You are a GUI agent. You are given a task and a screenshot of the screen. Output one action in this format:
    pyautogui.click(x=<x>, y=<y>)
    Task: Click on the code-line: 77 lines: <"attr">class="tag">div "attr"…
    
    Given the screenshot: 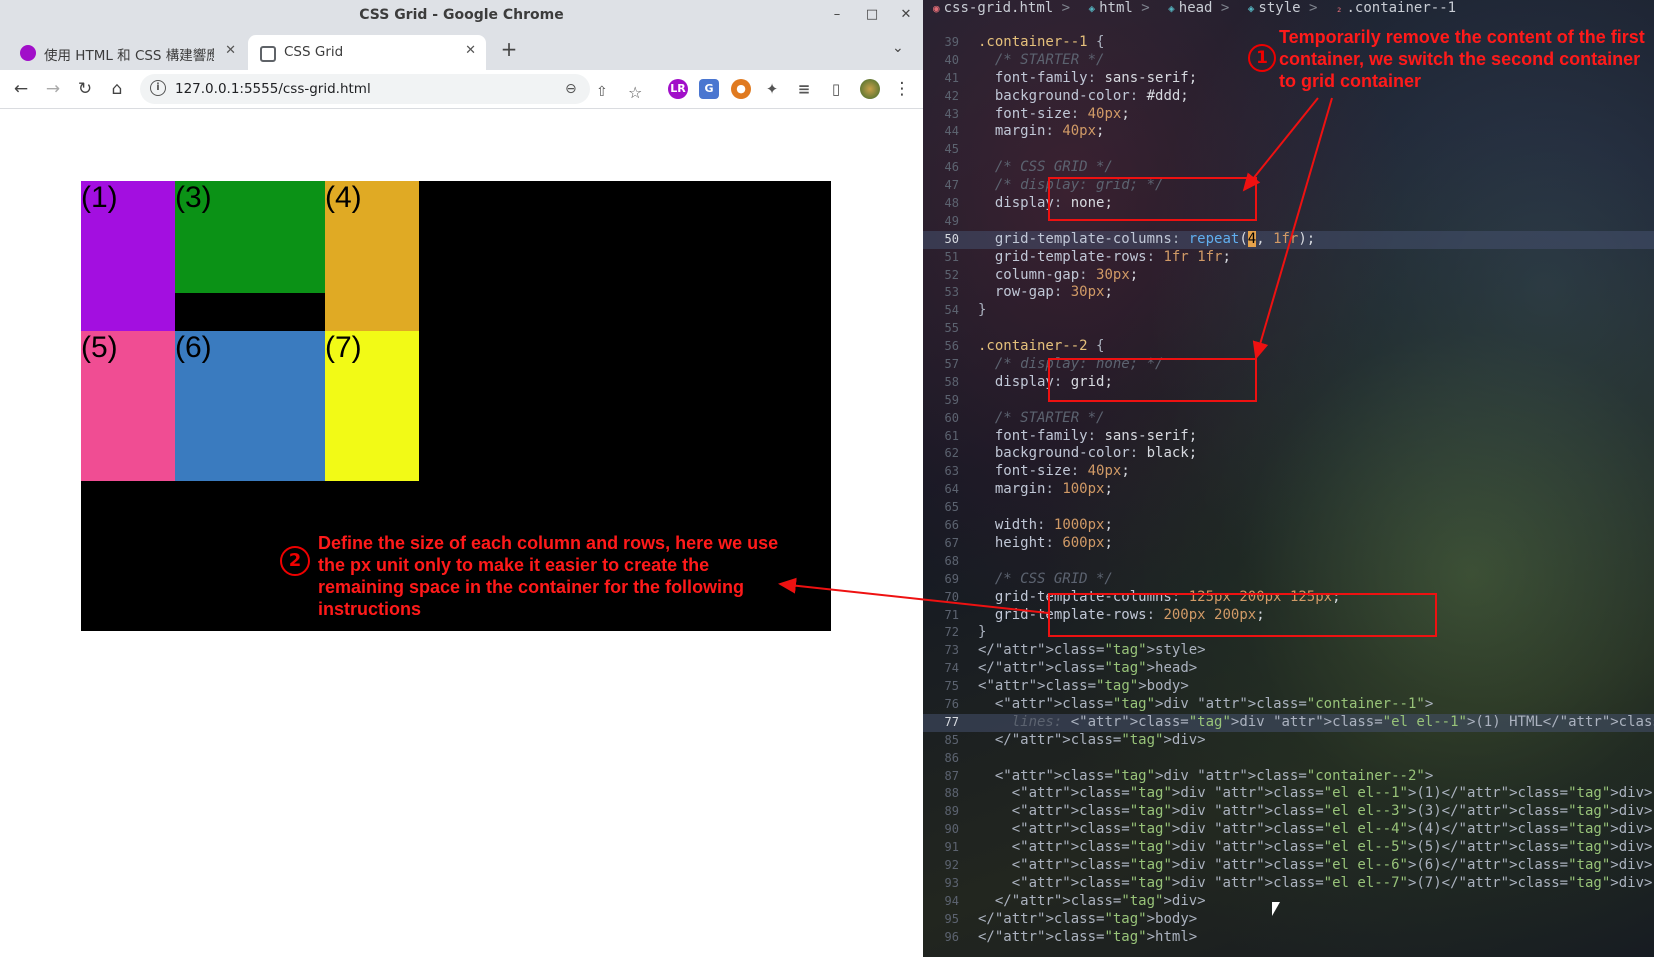 What is the action you would take?
    pyautogui.click(x=1288, y=722)
    